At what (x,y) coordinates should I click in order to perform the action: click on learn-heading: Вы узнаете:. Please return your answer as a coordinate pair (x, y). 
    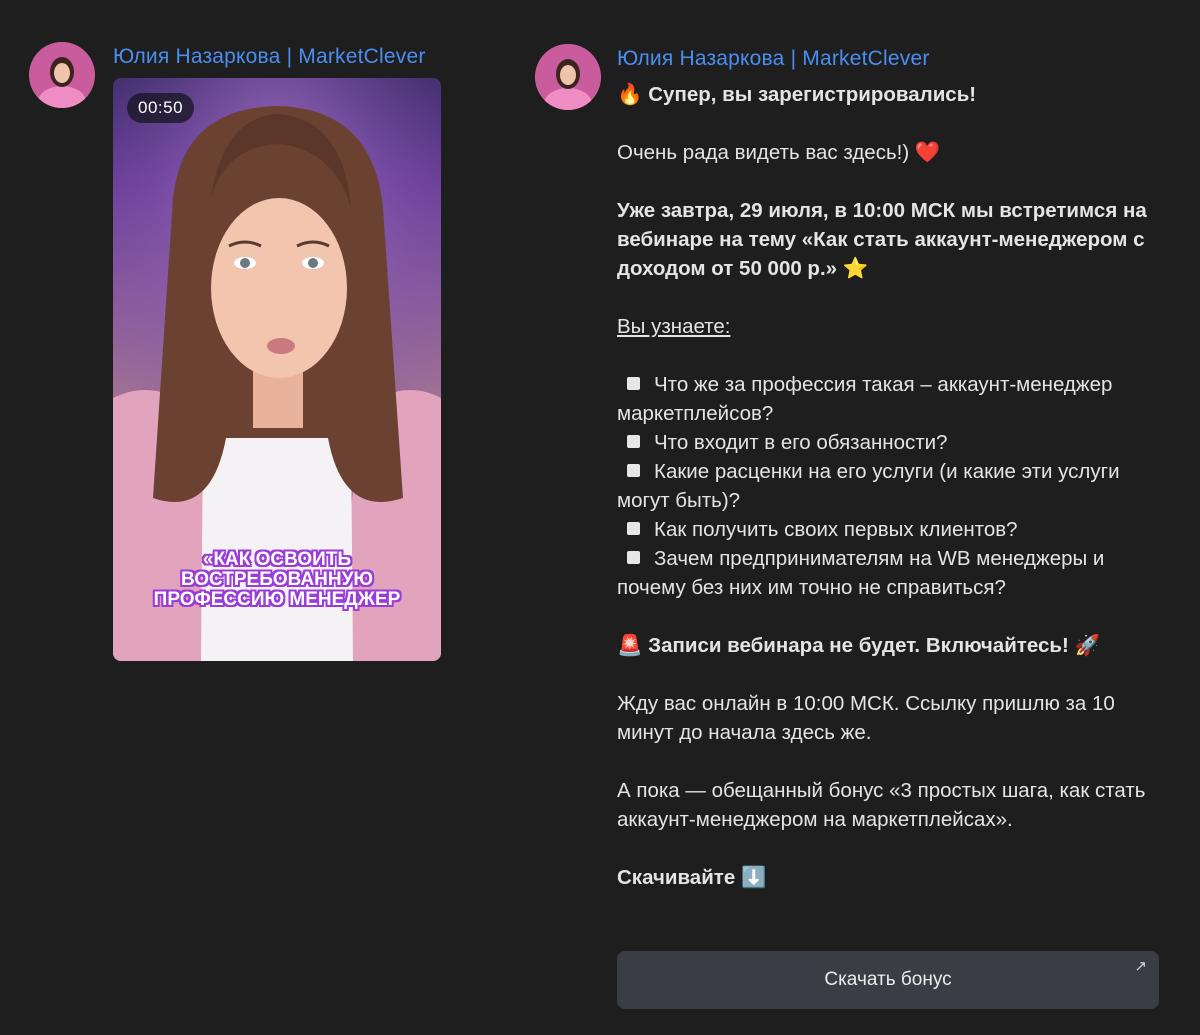
    Looking at the image, I should click on (674, 326).